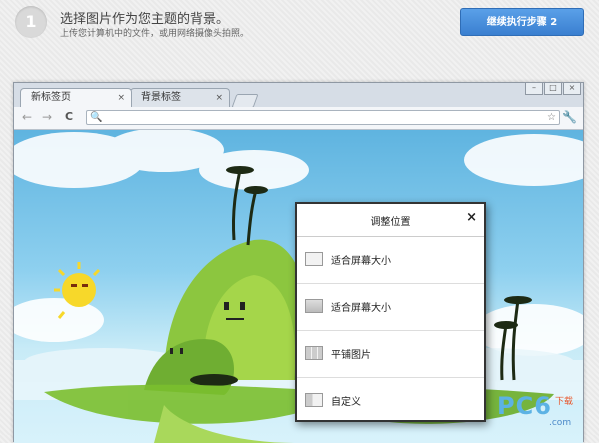 The width and height of the screenshot is (599, 443). I want to click on step-subtitle: 上传您计算机中的文件，或用网络摄像头拍照。, so click(155, 34).